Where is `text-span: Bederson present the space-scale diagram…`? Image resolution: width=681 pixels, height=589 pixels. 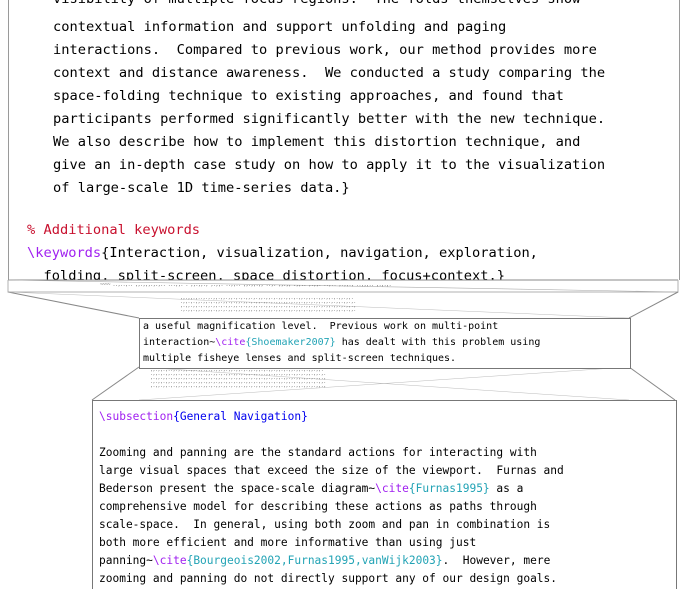
text-span: Bederson present the space-scale diagram… is located at coordinates (237, 488).